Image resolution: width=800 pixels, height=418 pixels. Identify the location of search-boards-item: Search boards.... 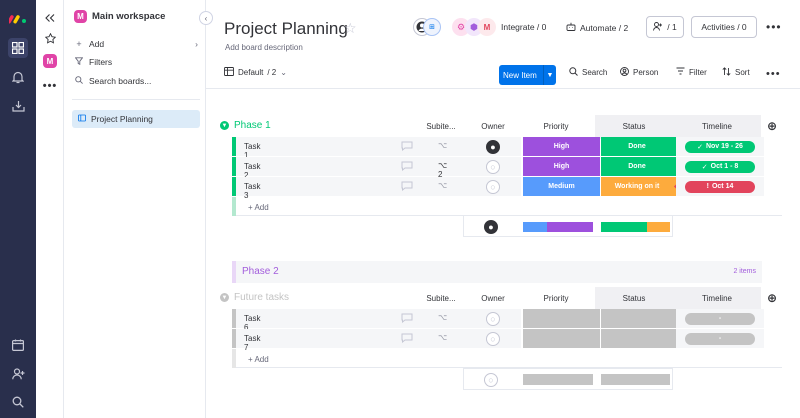
(136, 81).